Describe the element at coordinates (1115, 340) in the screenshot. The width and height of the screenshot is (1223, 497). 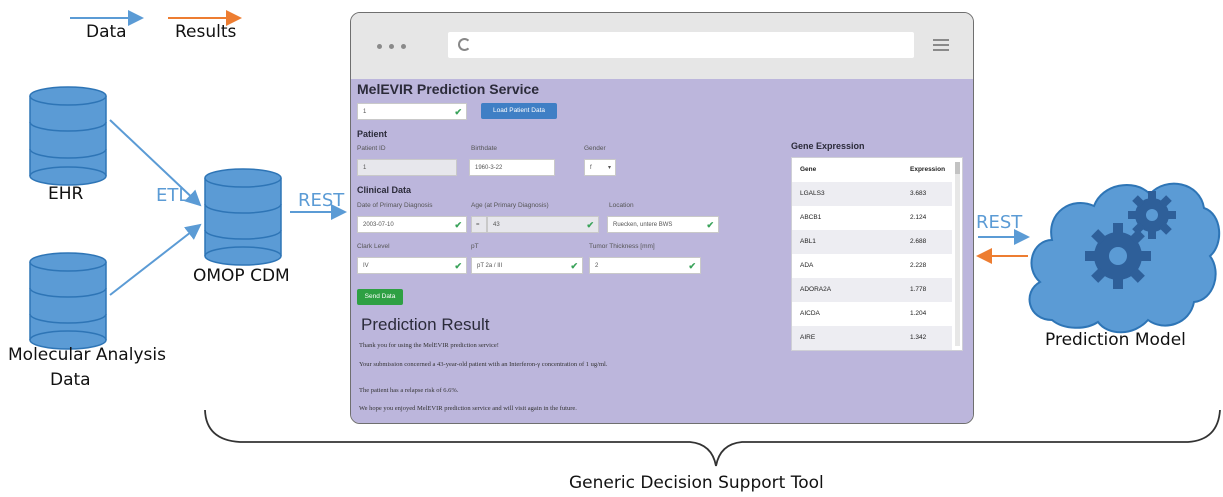
I see `prediction-model-label: Prediction Model` at that location.